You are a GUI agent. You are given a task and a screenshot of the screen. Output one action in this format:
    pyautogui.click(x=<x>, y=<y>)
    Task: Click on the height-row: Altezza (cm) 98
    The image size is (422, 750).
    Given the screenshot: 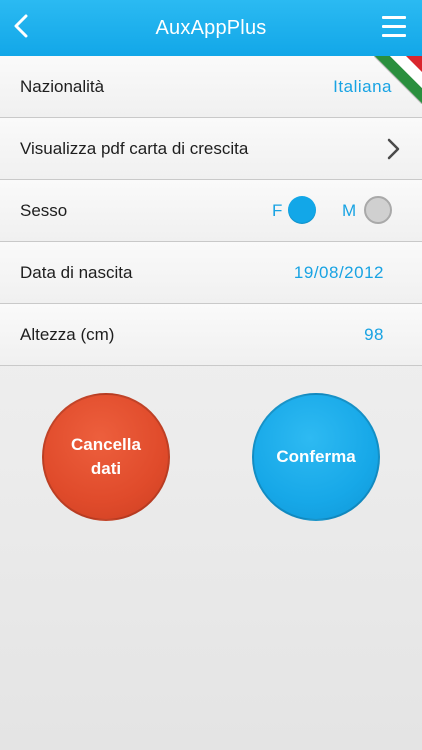 What is the action you would take?
    pyautogui.click(x=211, y=335)
    